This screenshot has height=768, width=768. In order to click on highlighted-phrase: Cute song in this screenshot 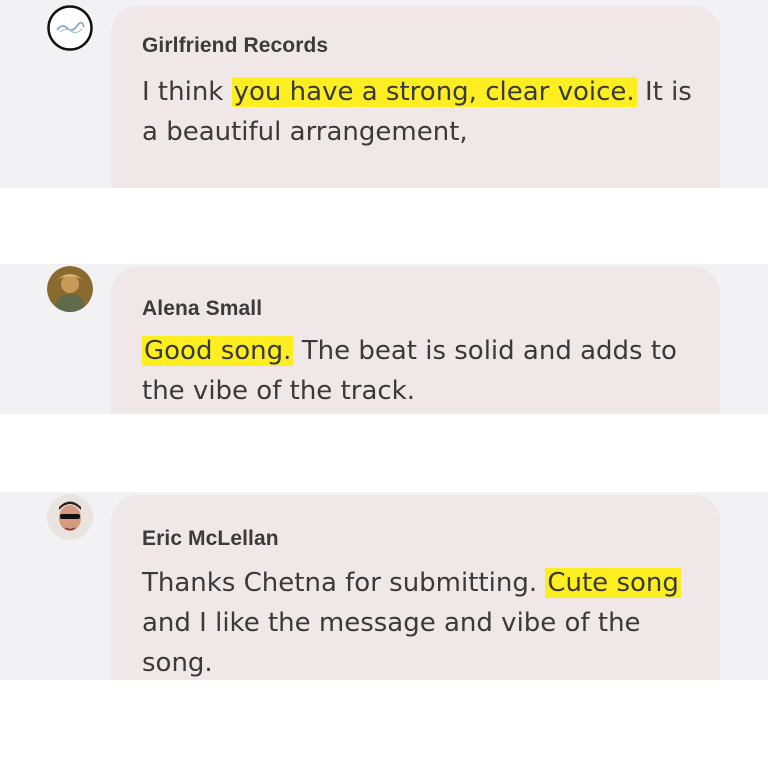, I will do `click(613, 583)`.